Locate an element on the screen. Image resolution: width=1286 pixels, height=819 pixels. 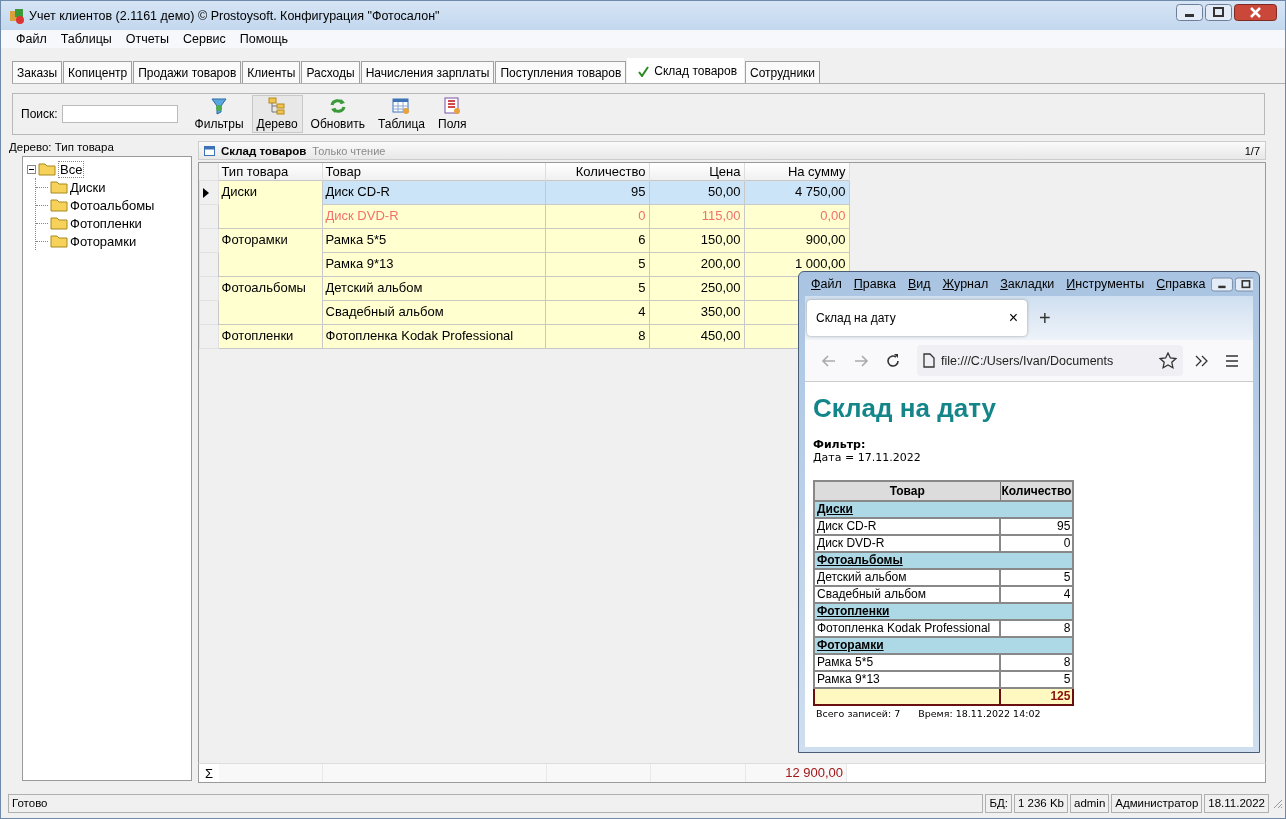
toolbar-button: Поля is located at coordinates (452, 114).